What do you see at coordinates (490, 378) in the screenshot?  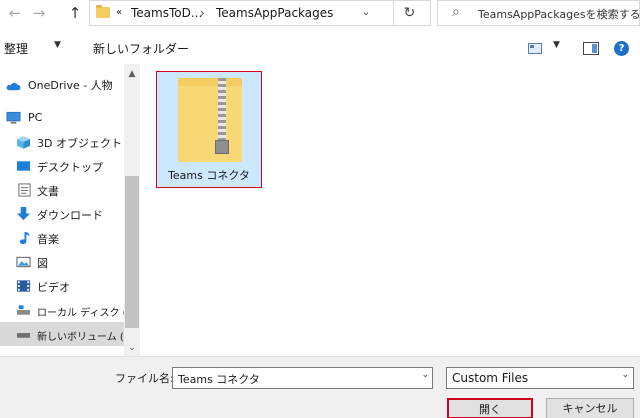 I see `file-type-value: Custom Files` at bounding box center [490, 378].